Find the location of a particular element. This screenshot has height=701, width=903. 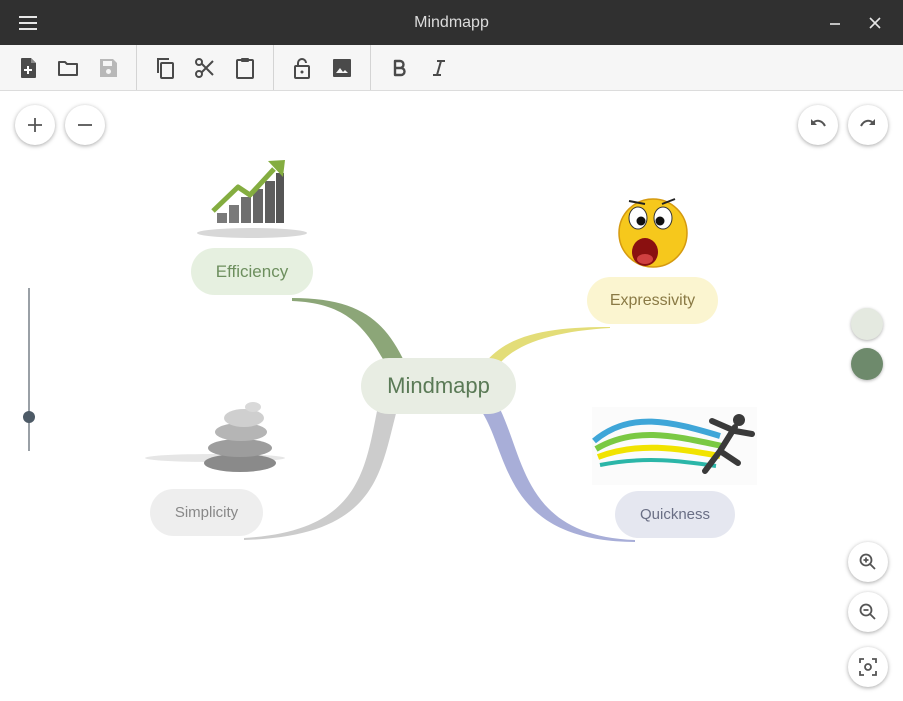

node-expressivity-label: Expressivity is located at coordinates (652, 300).